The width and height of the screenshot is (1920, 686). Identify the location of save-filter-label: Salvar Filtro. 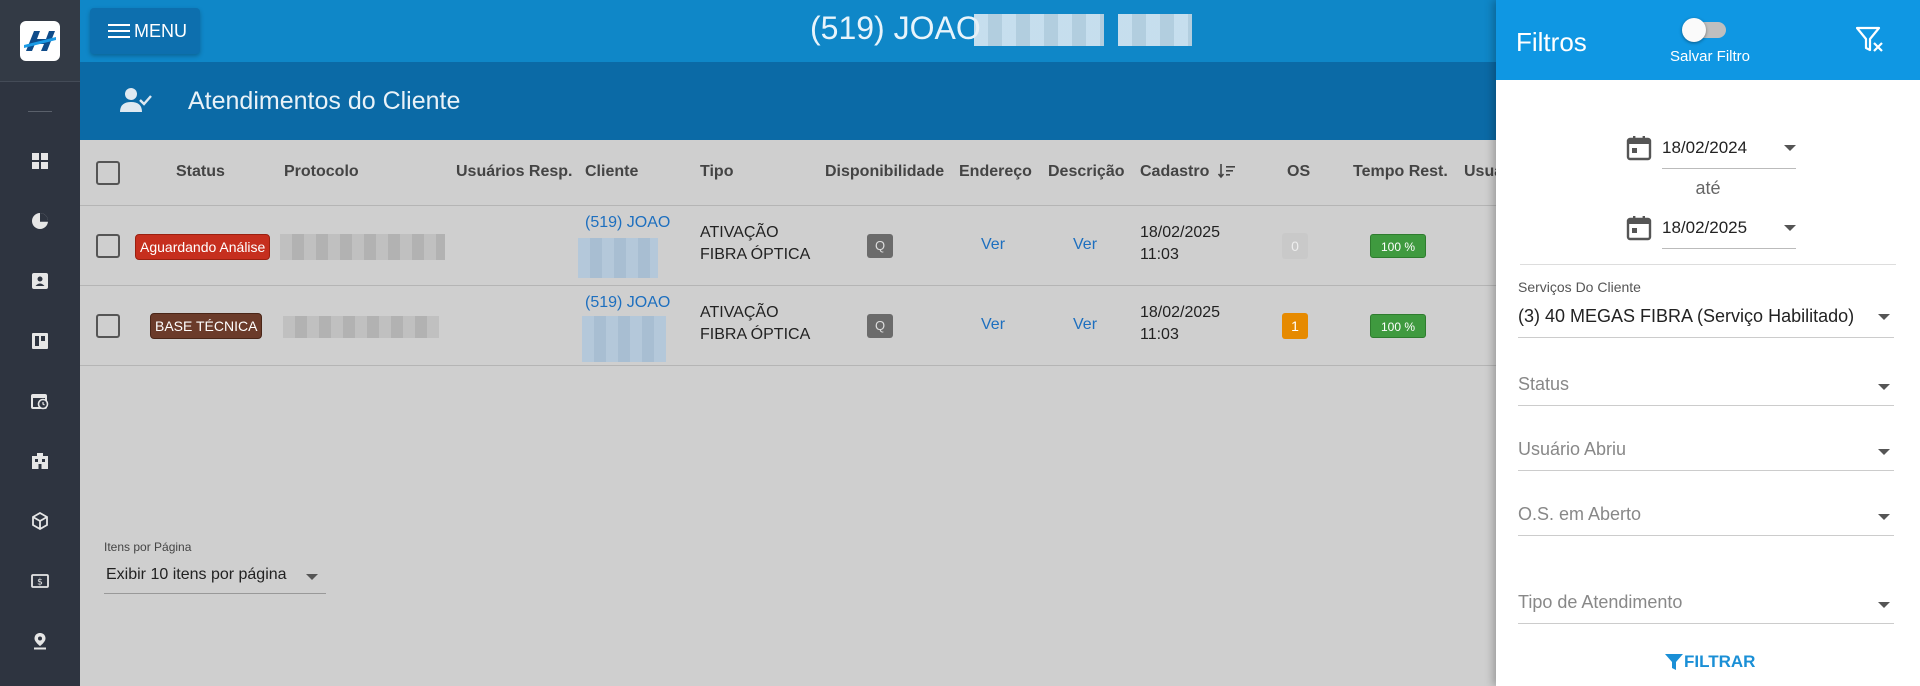
(1710, 56).